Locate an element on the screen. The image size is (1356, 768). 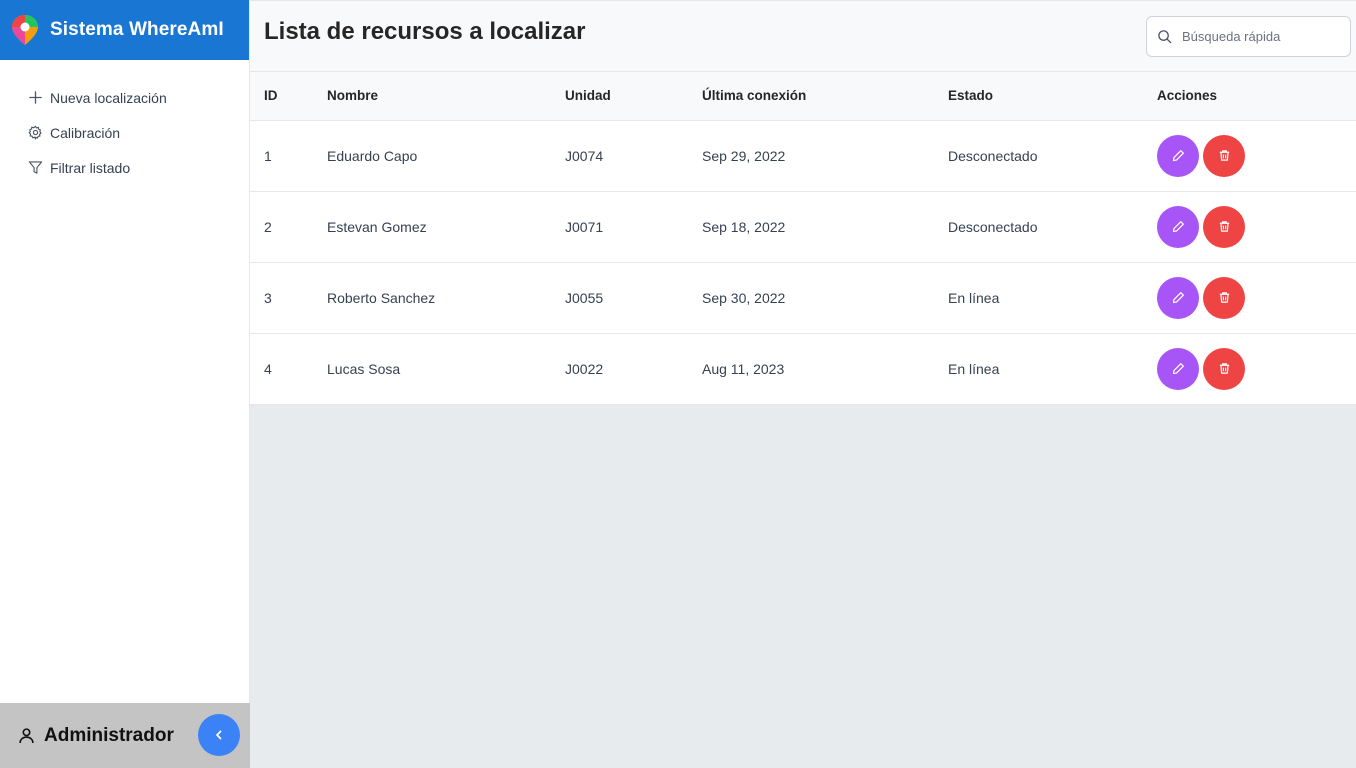
chevron-left-icon is located at coordinates (219, 735).